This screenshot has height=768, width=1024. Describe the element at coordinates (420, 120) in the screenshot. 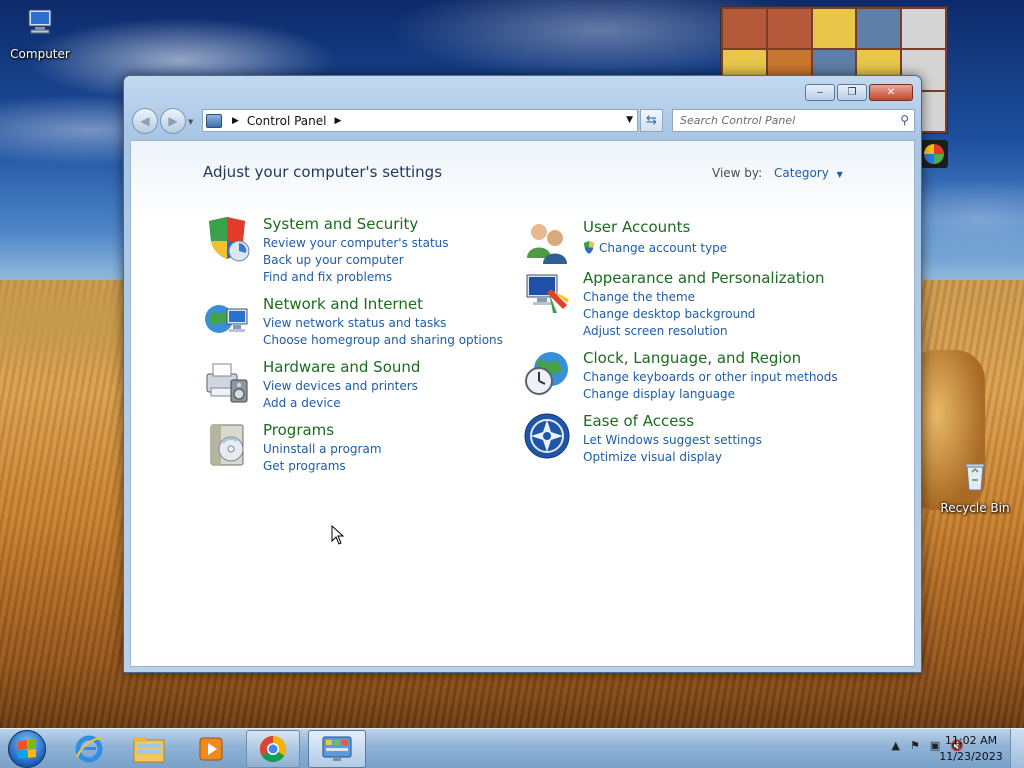

I see `address-bar: ▶ Control Panel ▶ ▼` at that location.